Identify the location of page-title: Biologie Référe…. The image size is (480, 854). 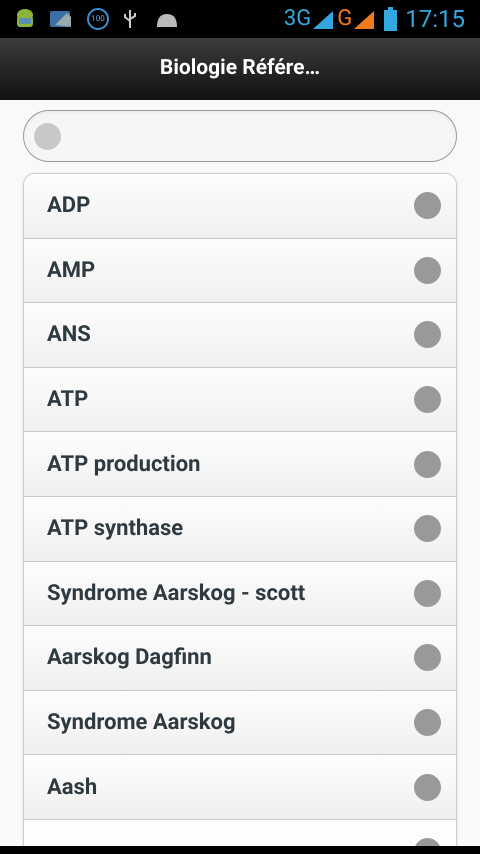
(240, 68).